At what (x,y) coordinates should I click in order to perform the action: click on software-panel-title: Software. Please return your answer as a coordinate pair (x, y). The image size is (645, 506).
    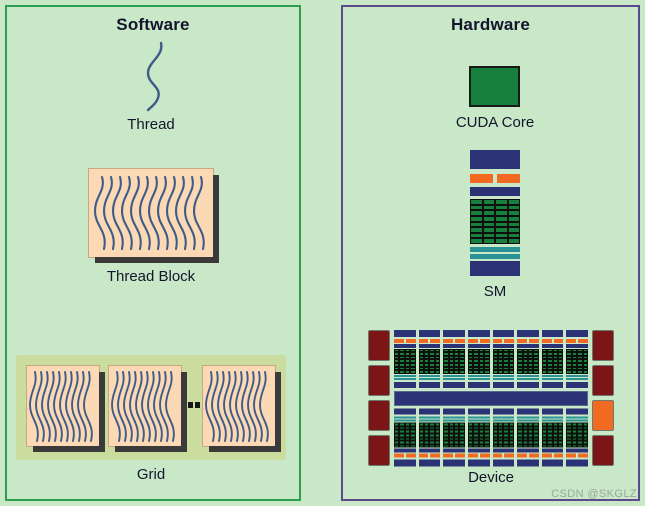
    Looking at the image, I should click on (153, 24).